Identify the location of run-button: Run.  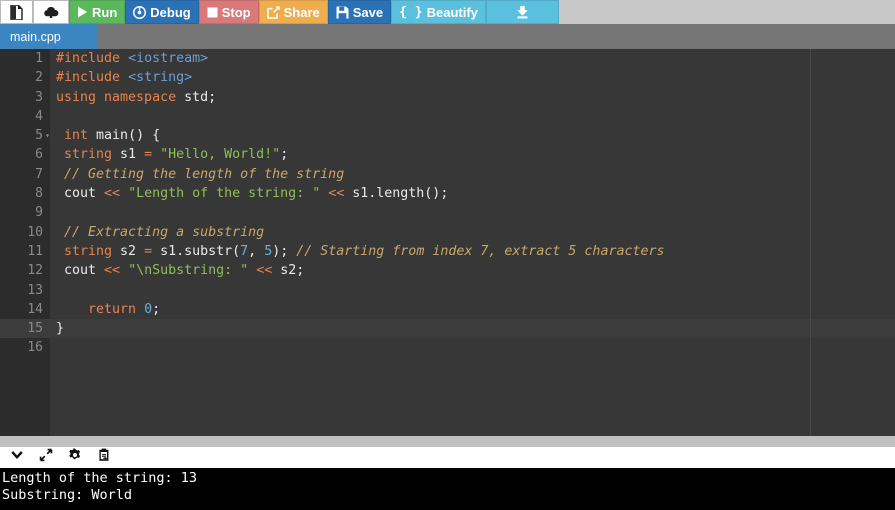
(97, 12).